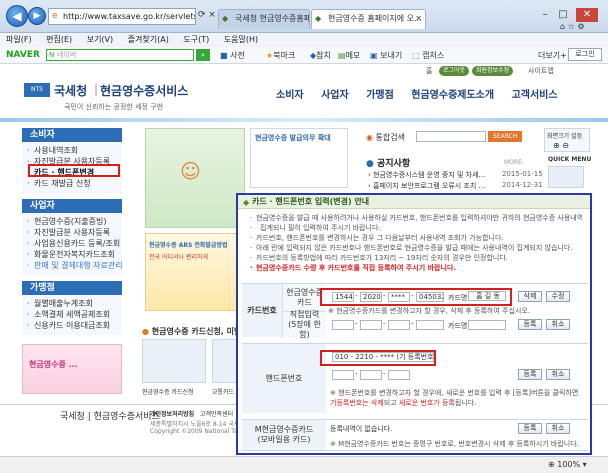 This screenshot has height=473, width=608. I want to click on close-button: ✕, so click(587, 15).